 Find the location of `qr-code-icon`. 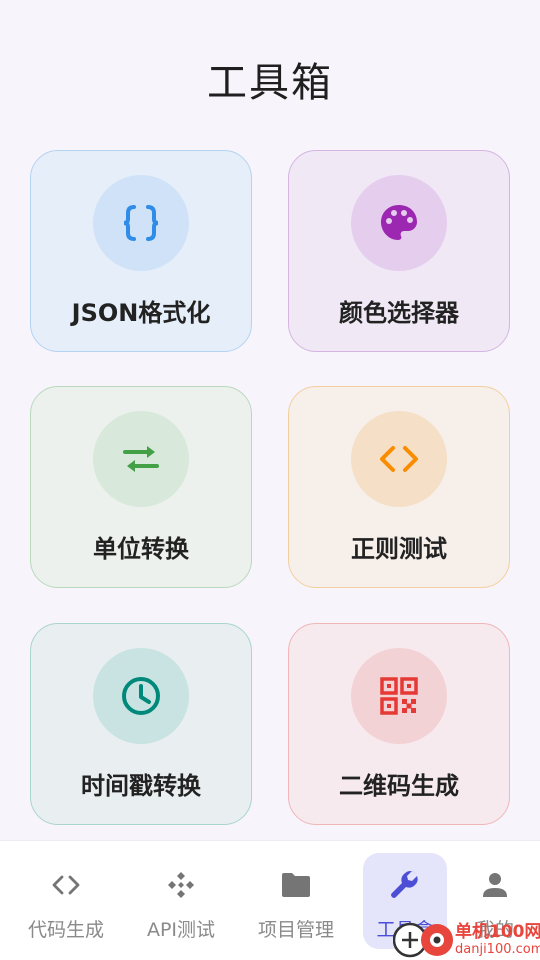

qr-code-icon is located at coordinates (399, 696).